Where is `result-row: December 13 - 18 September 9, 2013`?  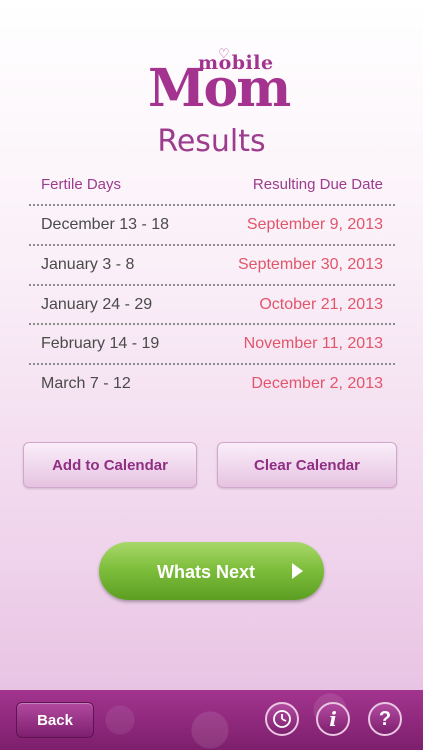
result-row: December 13 - 18 September 9, 2013 is located at coordinates (212, 225).